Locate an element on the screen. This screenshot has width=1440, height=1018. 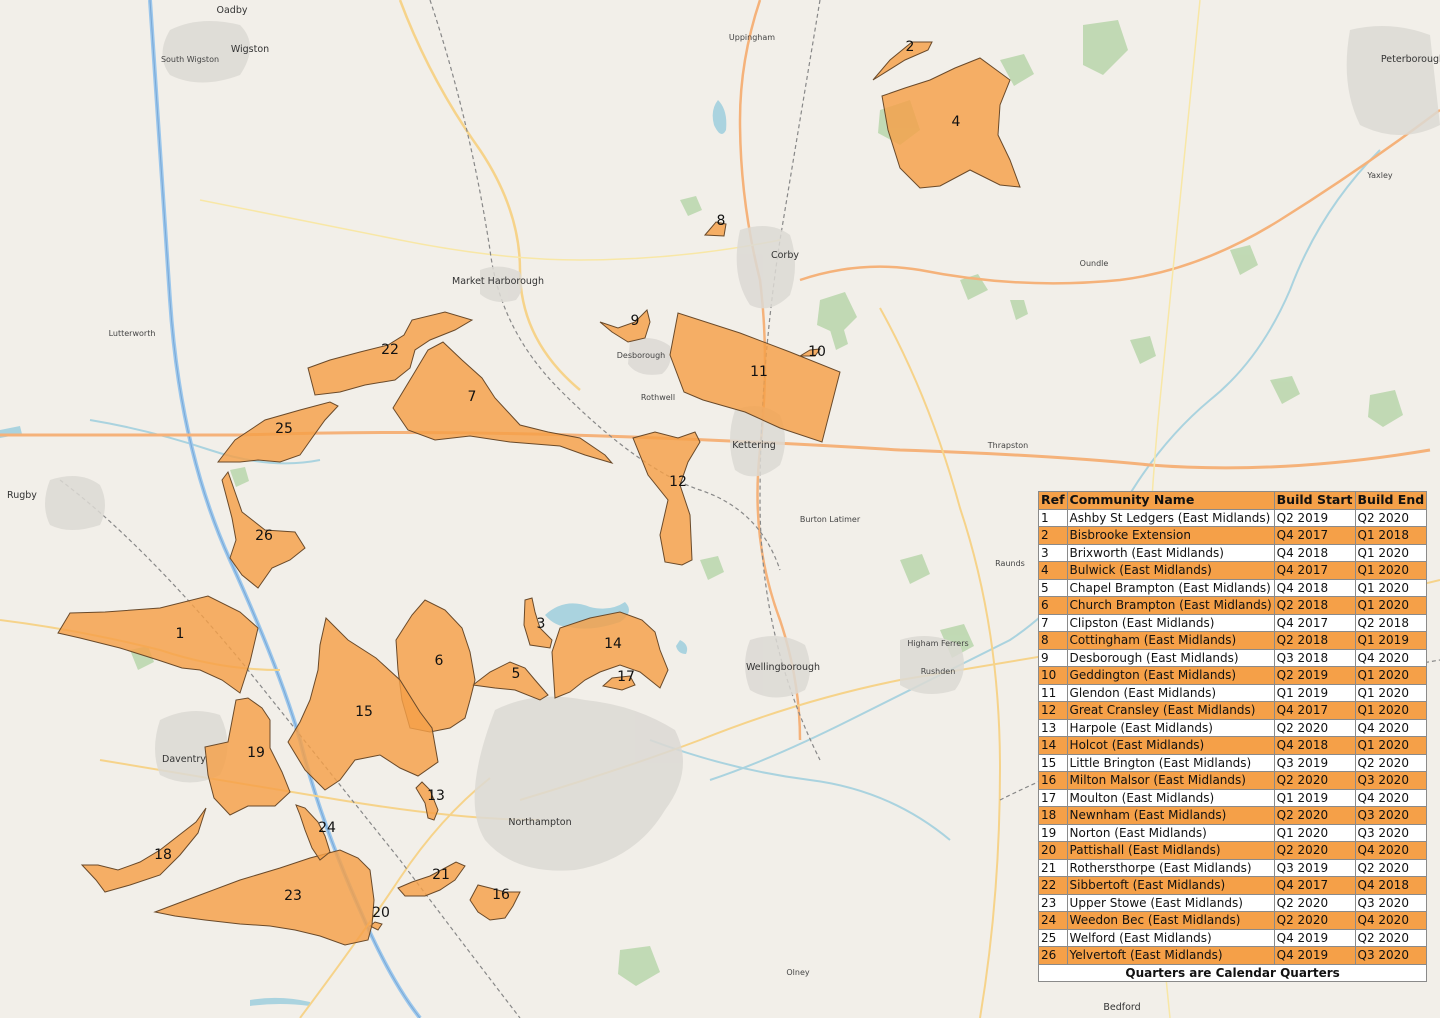
table-row: 14 Holcot (East Midlands) Q4 2018 Q1 2020 is located at coordinates (1233, 745).